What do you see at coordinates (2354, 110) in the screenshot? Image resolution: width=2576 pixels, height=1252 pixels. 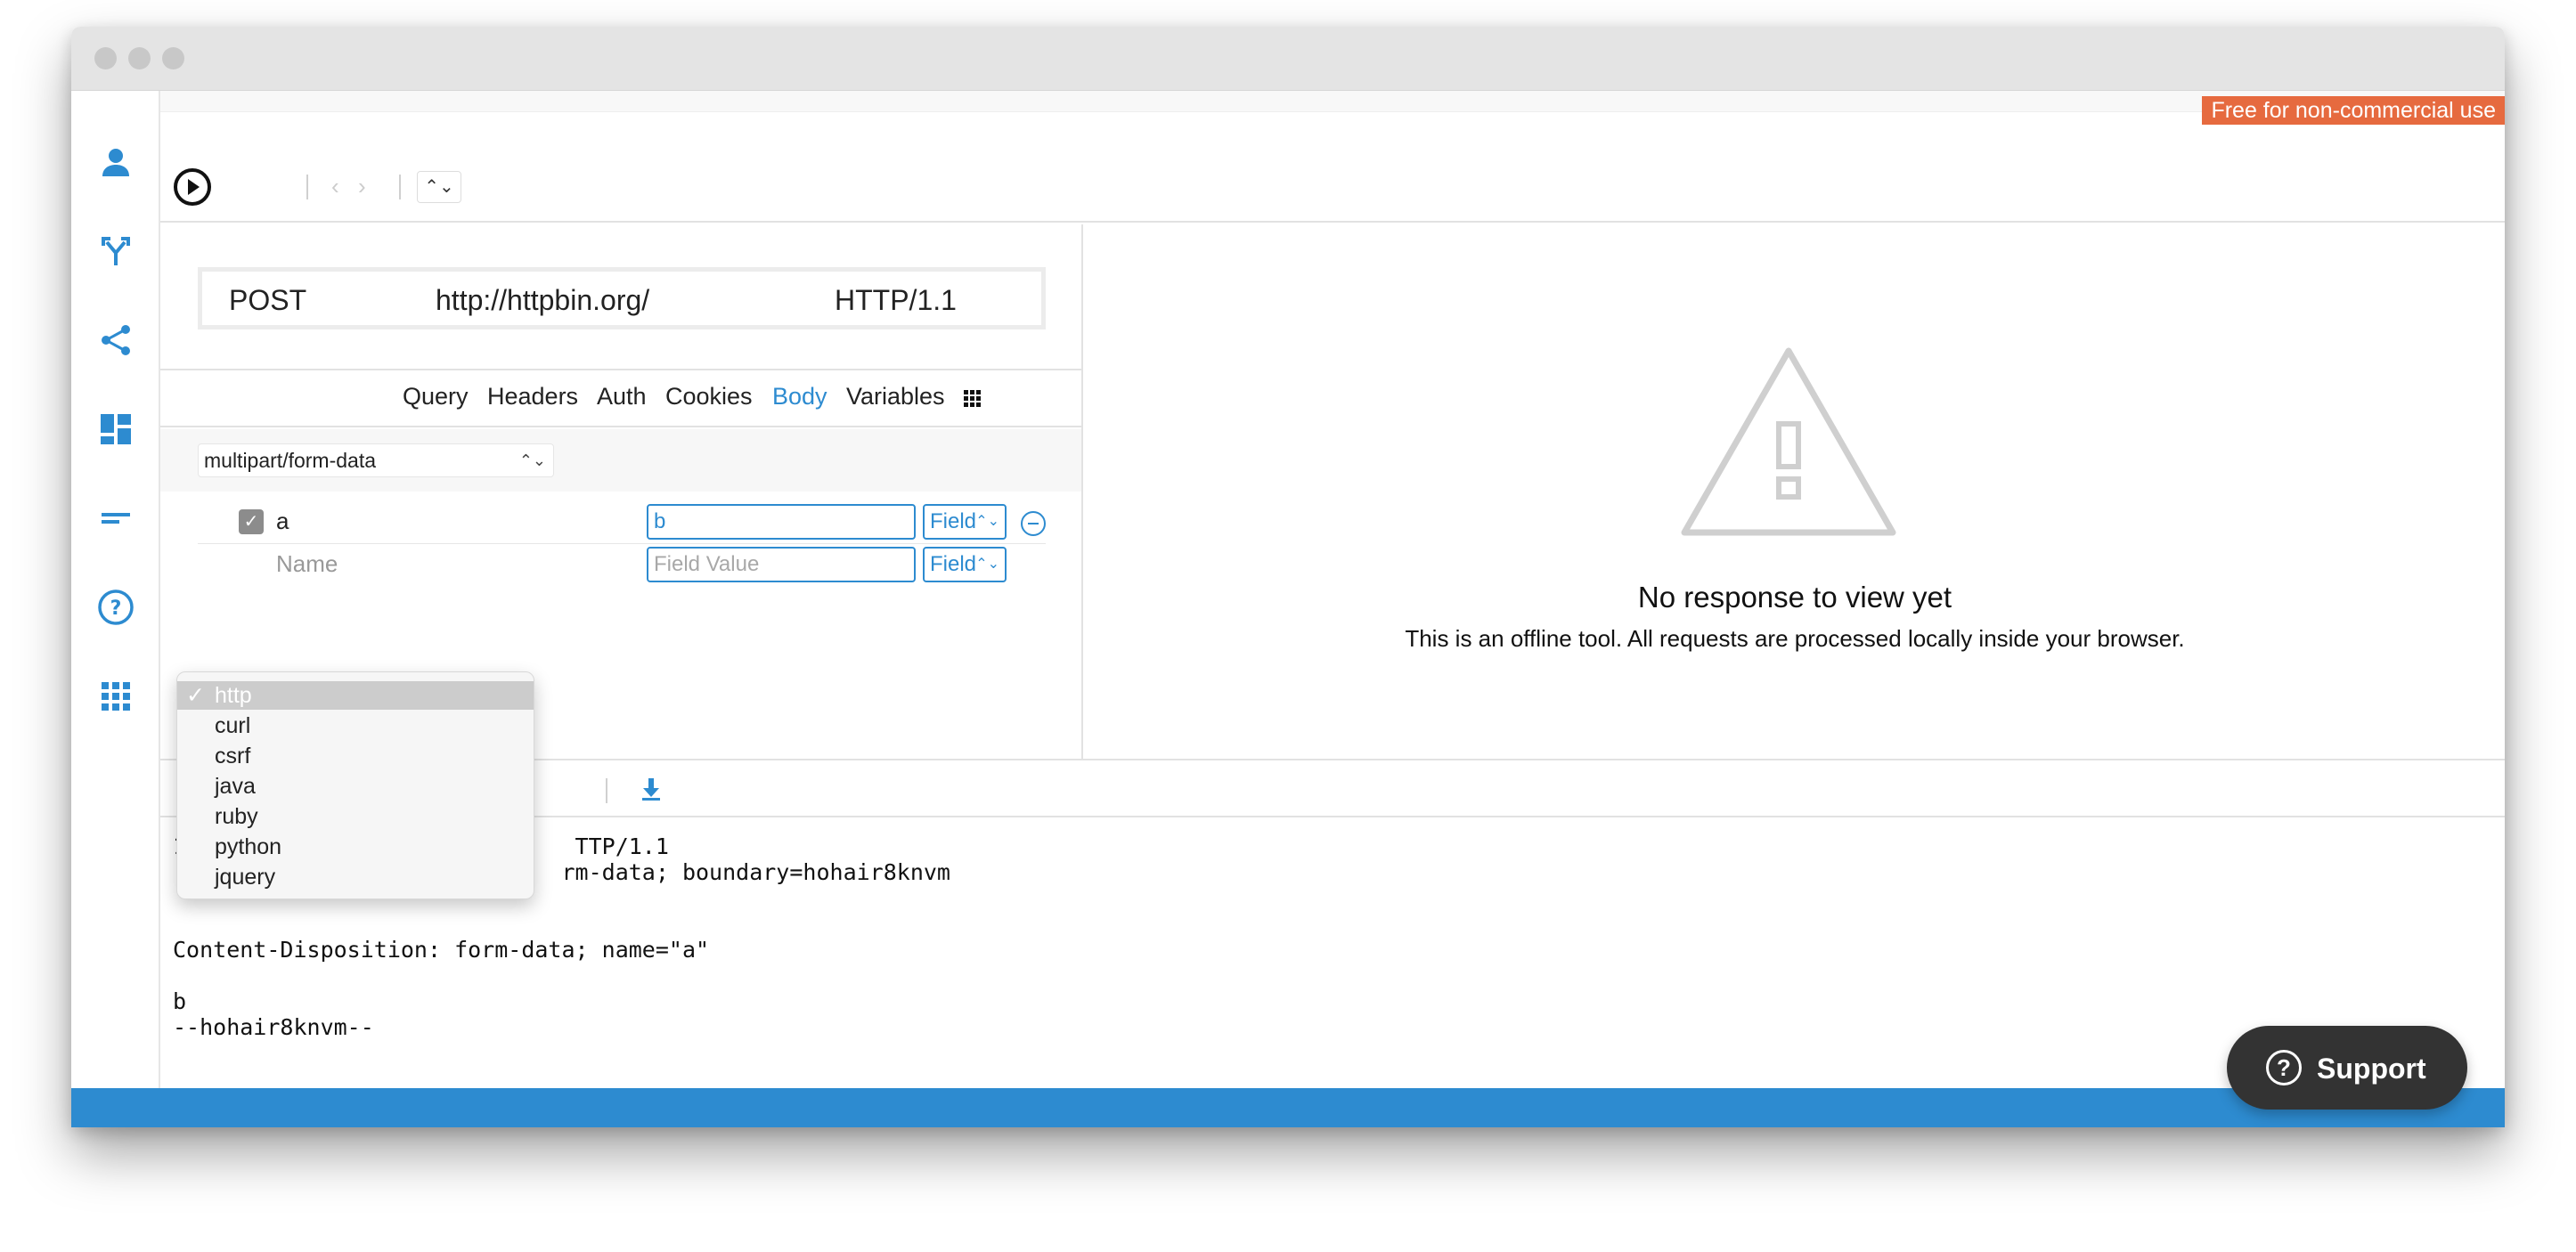 I see `license-banner: Free for non-commercial use` at bounding box center [2354, 110].